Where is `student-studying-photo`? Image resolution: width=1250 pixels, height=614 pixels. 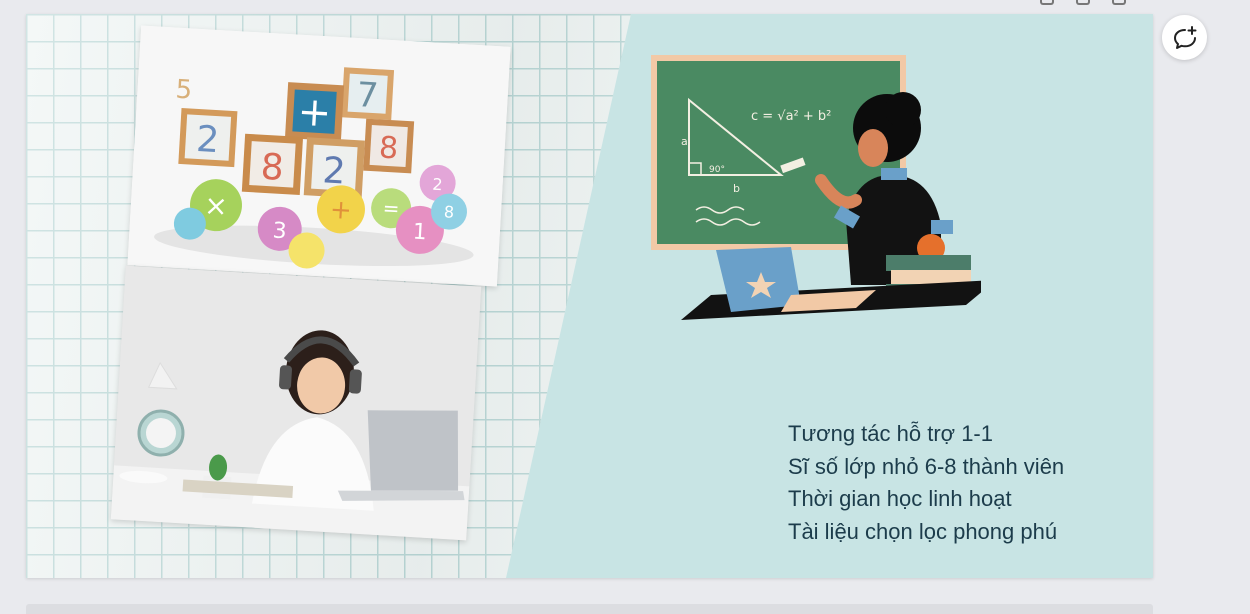 student-studying-photo is located at coordinates (296, 403).